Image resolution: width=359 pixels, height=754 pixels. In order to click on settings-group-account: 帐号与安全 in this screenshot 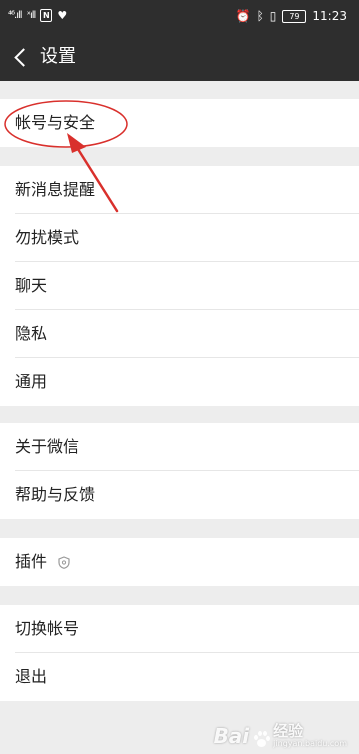, I will do `click(179, 123)`.